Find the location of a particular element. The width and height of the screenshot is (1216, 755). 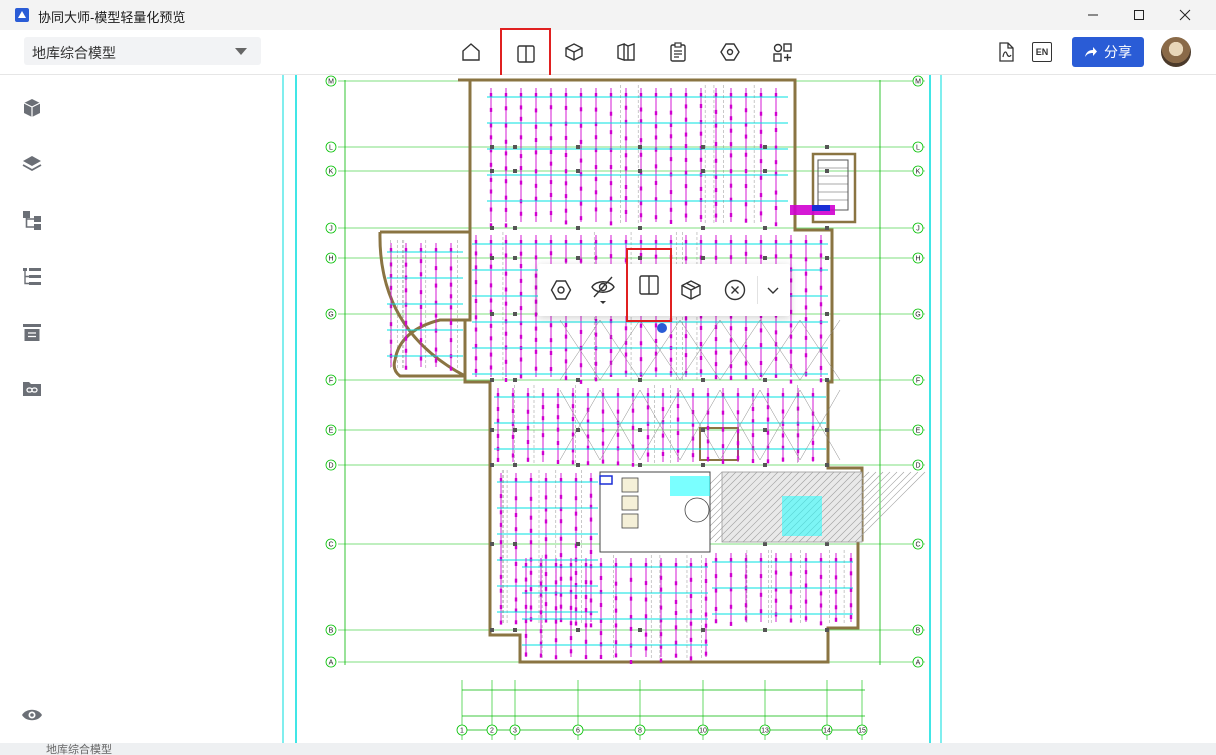

grid-col-label: 6 is located at coordinates (578, 731).